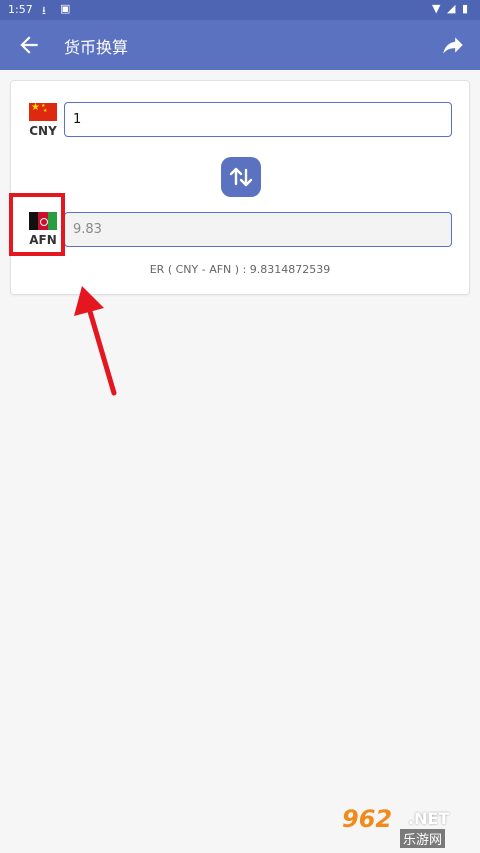 The image size is (480, 853). What do you see at coordinates (436, 8) in the screenshot?
I see `wifi-icon: ▼` at bounding box center [436, 8].